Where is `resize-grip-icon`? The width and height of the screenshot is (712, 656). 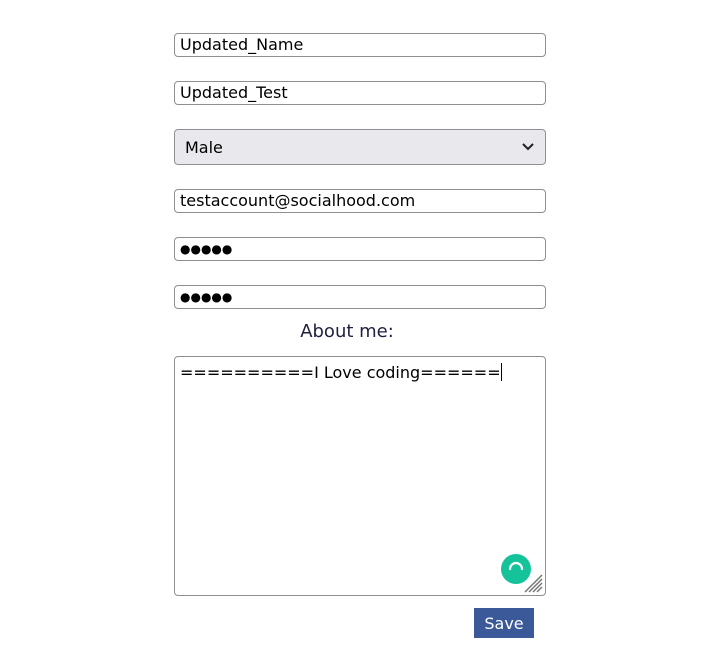
resize-grip-icon is located at coordinates (533, 583).